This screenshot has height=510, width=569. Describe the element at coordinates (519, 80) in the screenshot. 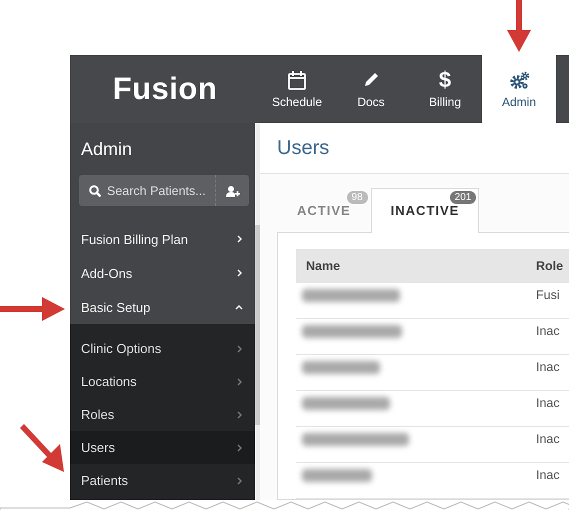

I see `gears-icon` at that location.